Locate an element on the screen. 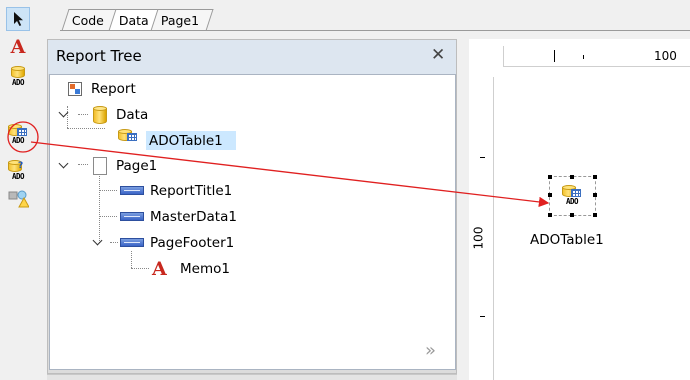  tree-node-masterdata1: MasterData1 is located at coordinates (154, 217).